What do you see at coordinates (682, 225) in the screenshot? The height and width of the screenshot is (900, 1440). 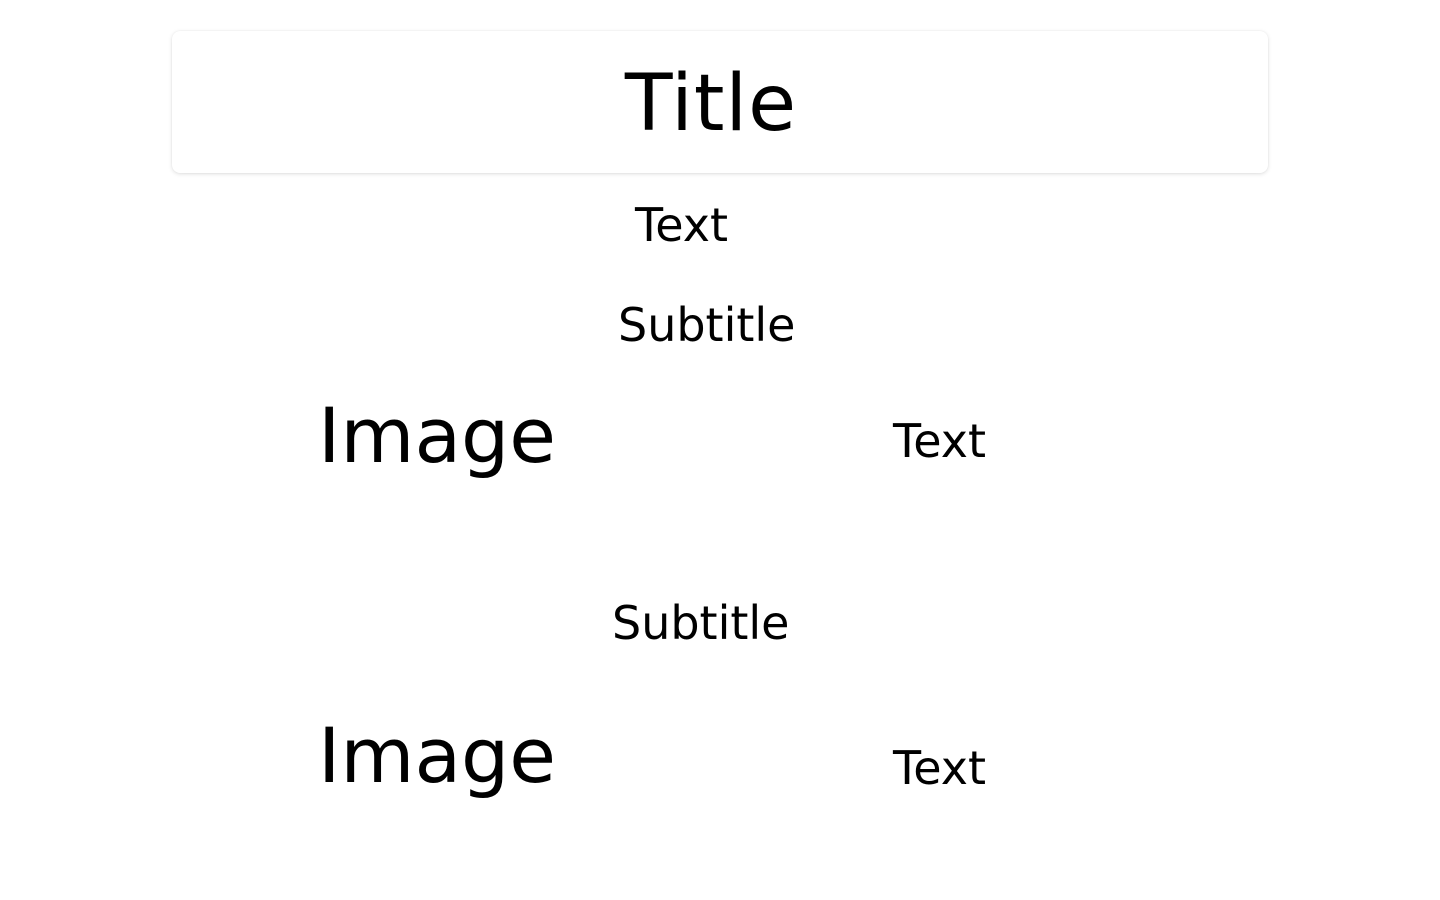 I see `intro-text: Text` at bounding box center [682, 225].